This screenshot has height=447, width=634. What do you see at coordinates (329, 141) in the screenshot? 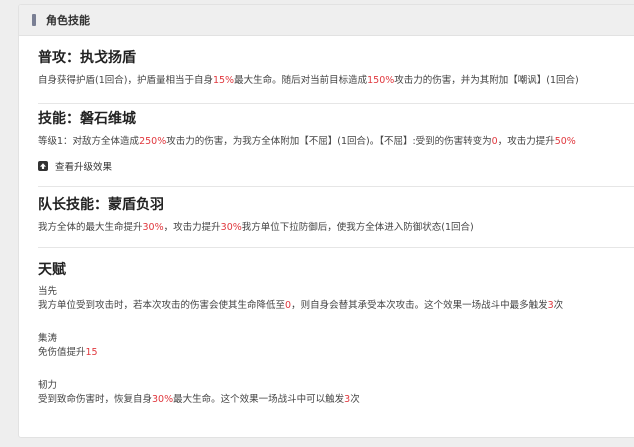
I see `skill-desc-part: 攻击力的伤害，为我方全体附加【不屈】(1回合)。【不屈】:受到的伤害转变为` at bounding box center [329, 141].